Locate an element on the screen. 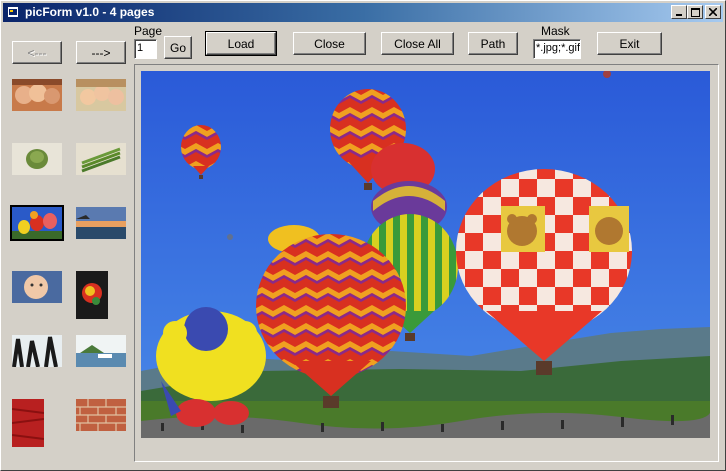  mask-label: Mask is located at coordinates (555, 31).